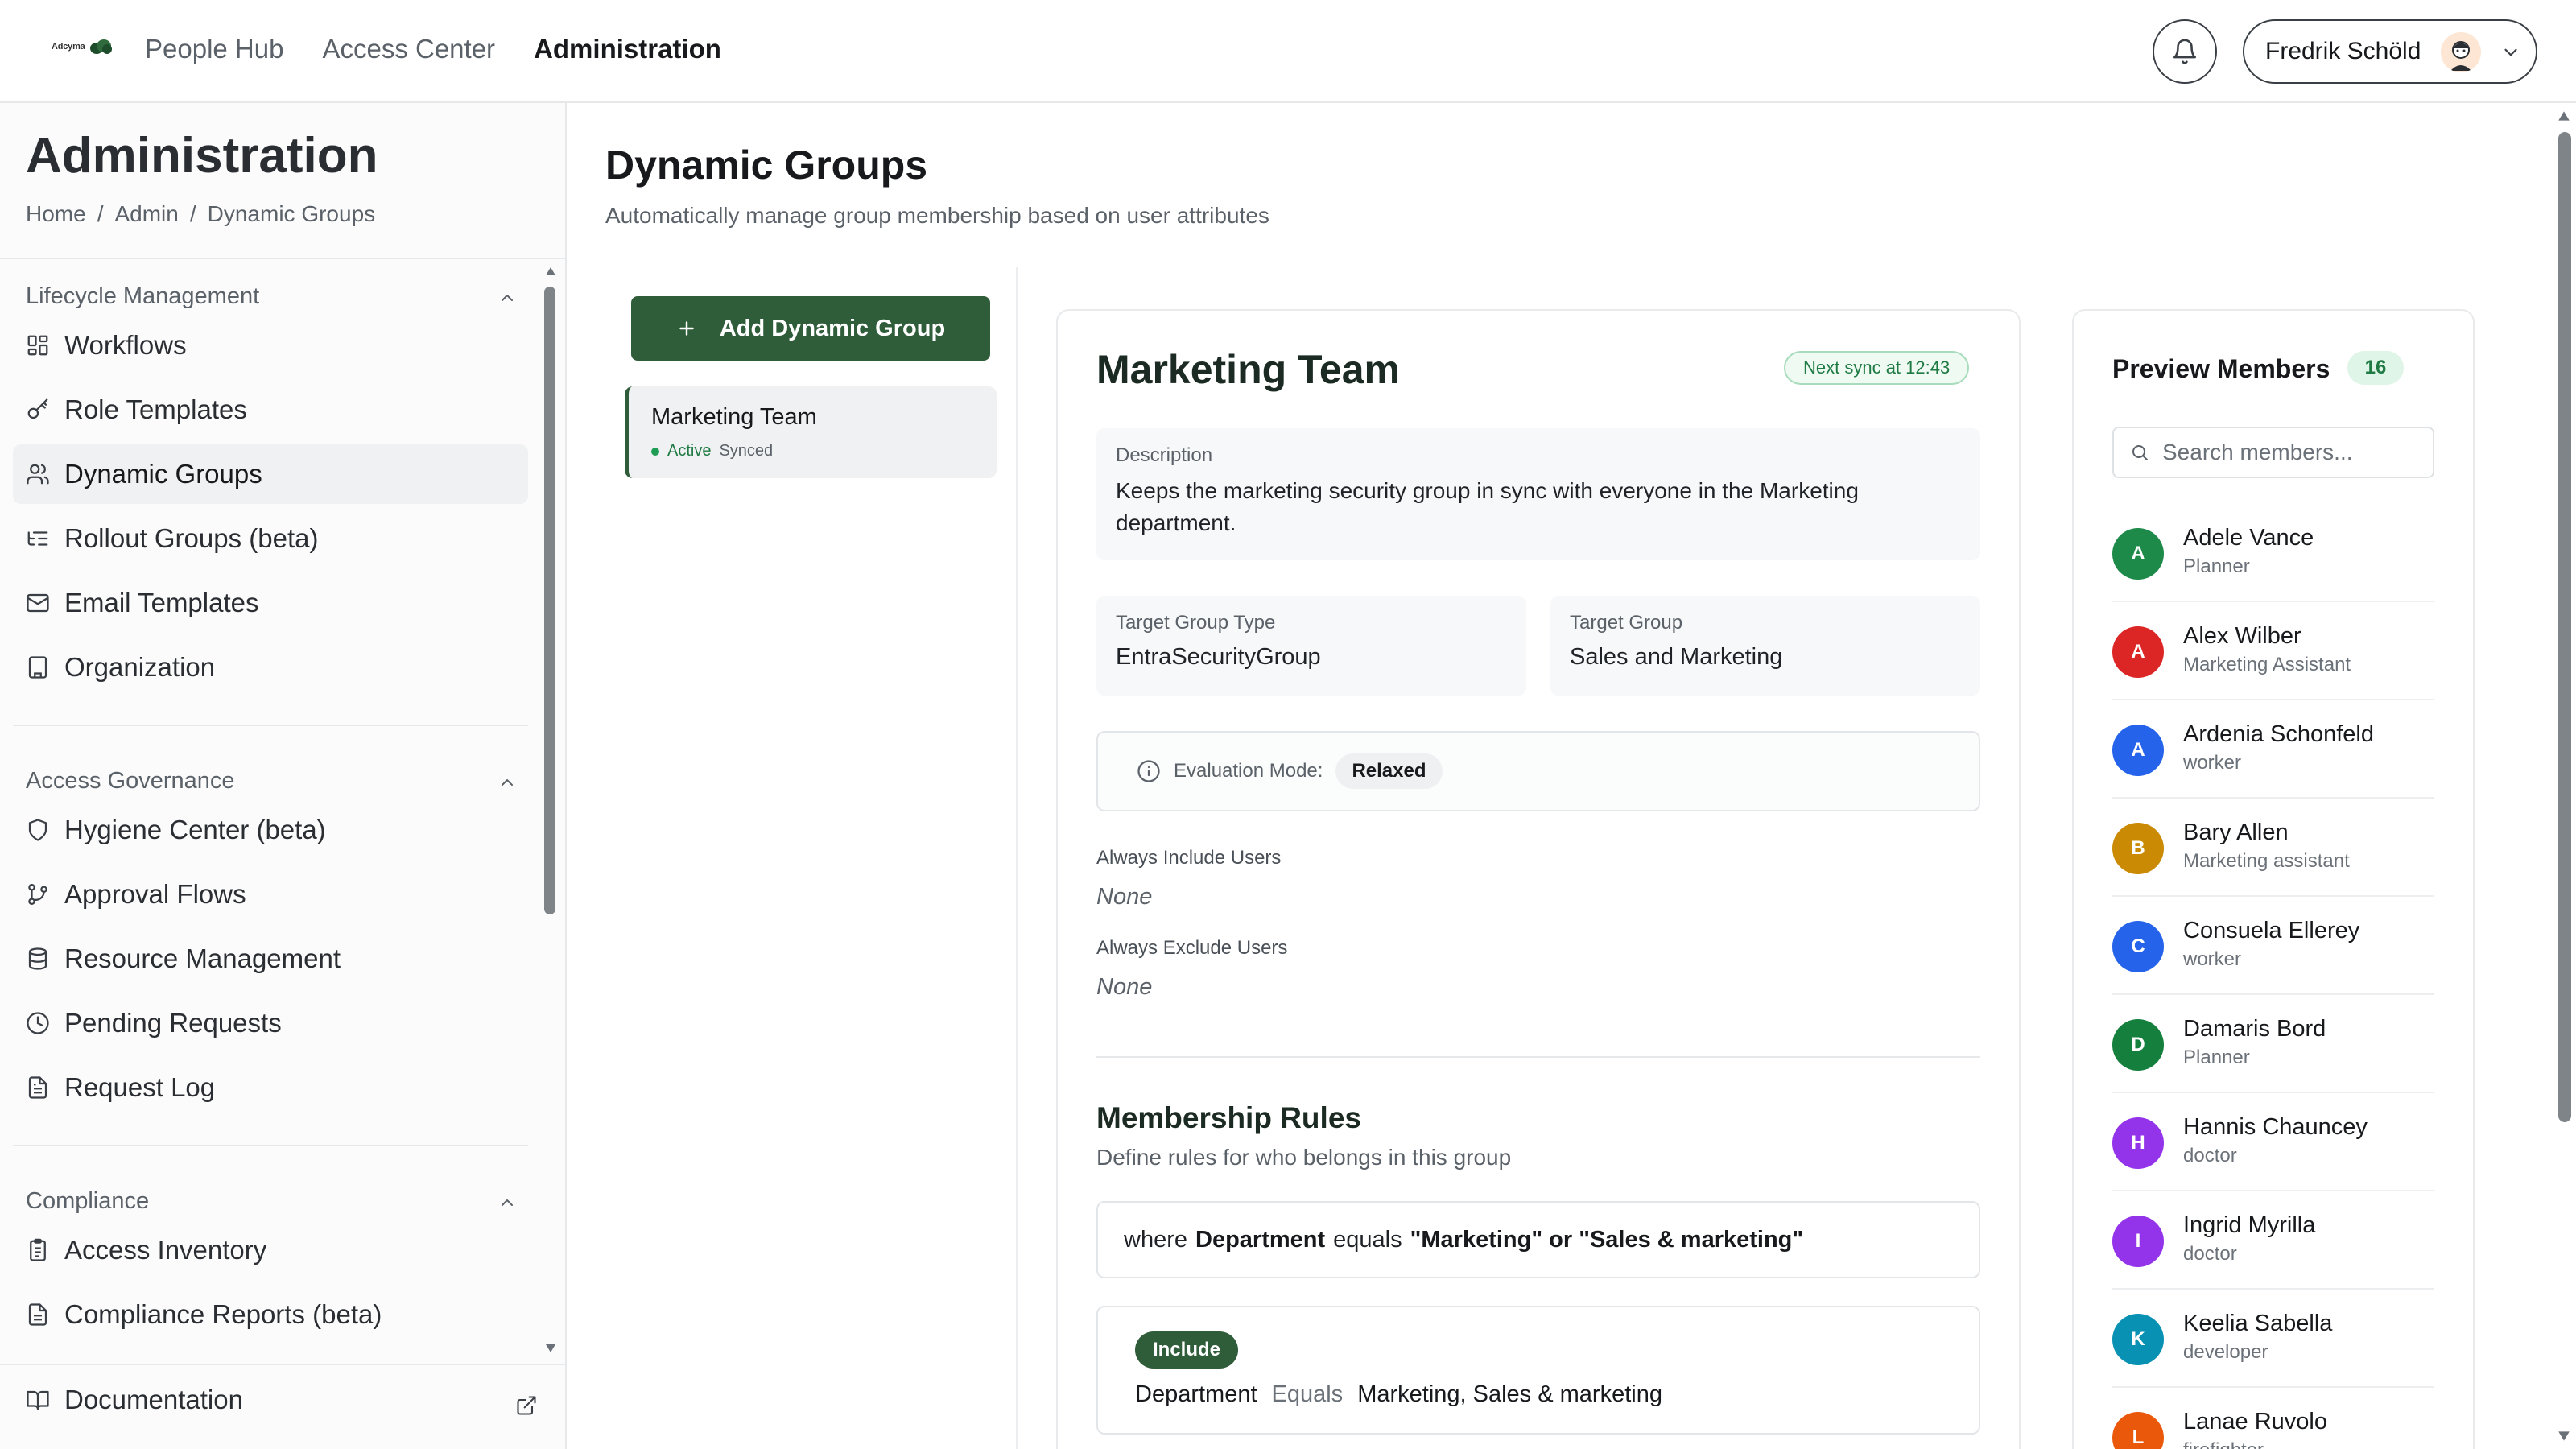 The width and height of the screenshot is (2576, 1449). Describe the element at coordinates (271, 781) in the screenshot. I see `section-access-governance: Access Governance` at that location.